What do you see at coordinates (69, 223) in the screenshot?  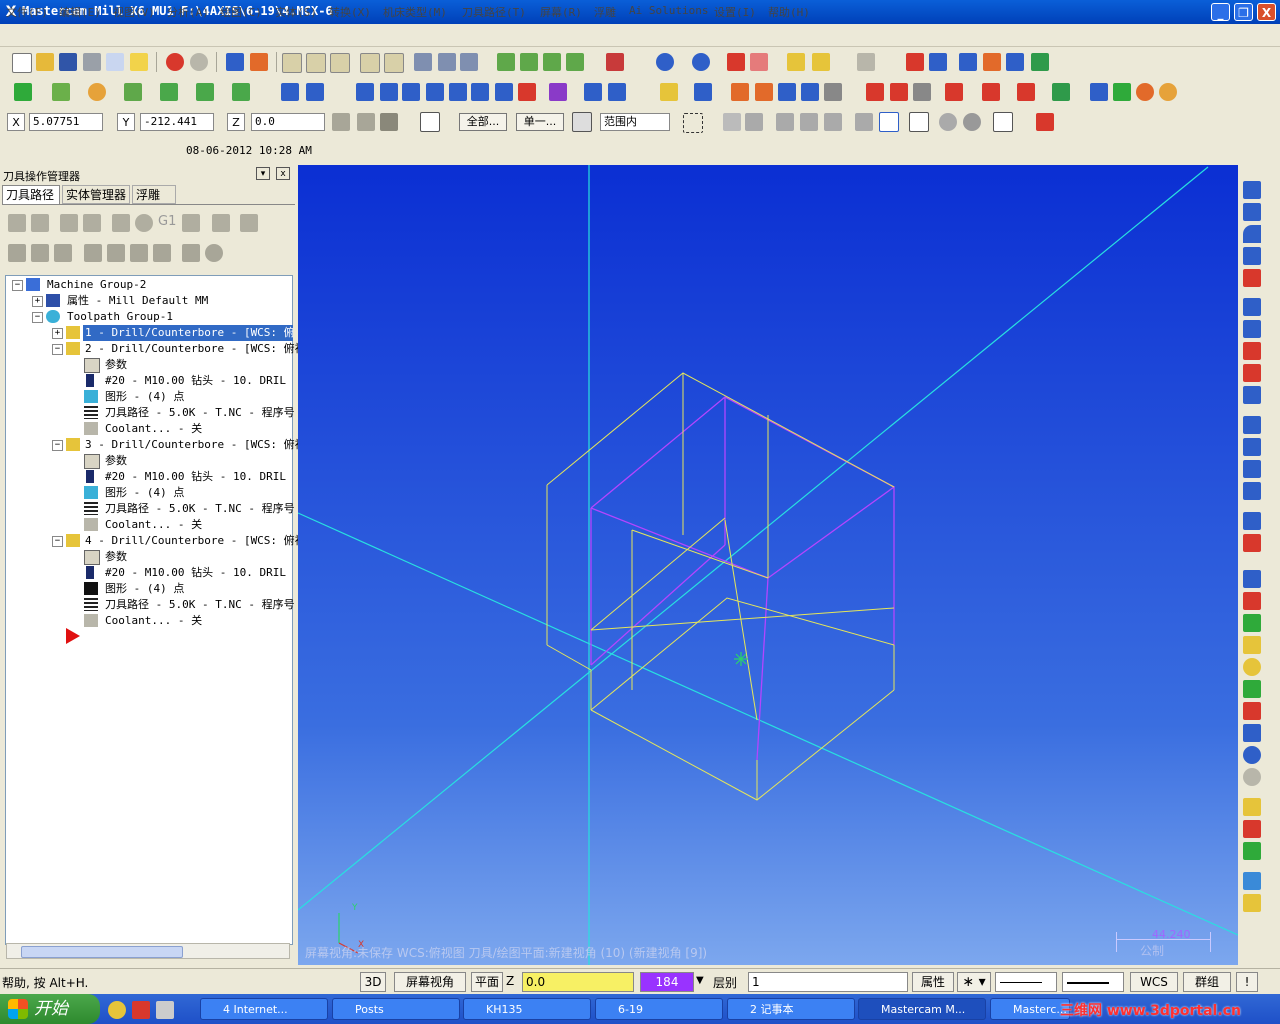 I see `regenerate-all-icon` at bounding box center [69, 223].